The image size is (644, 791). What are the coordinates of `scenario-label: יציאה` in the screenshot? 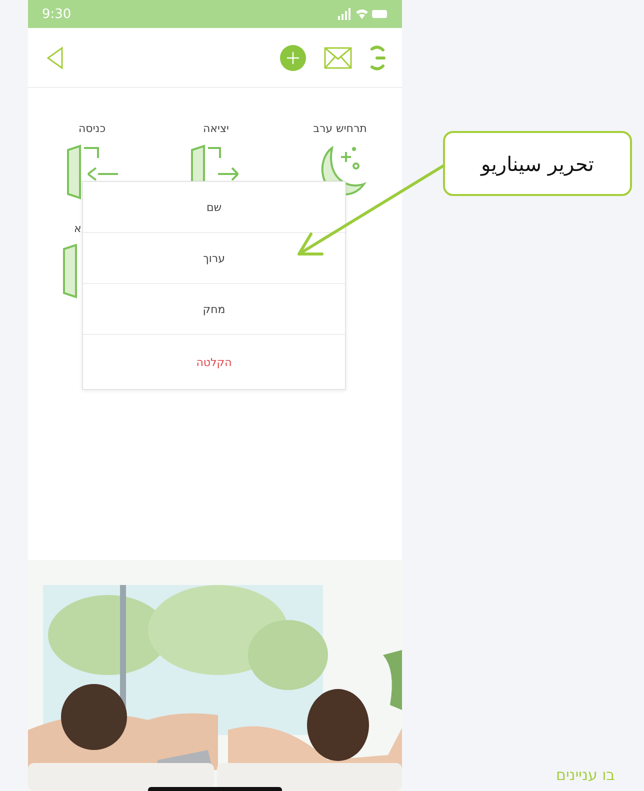 It's located at (216, 128).